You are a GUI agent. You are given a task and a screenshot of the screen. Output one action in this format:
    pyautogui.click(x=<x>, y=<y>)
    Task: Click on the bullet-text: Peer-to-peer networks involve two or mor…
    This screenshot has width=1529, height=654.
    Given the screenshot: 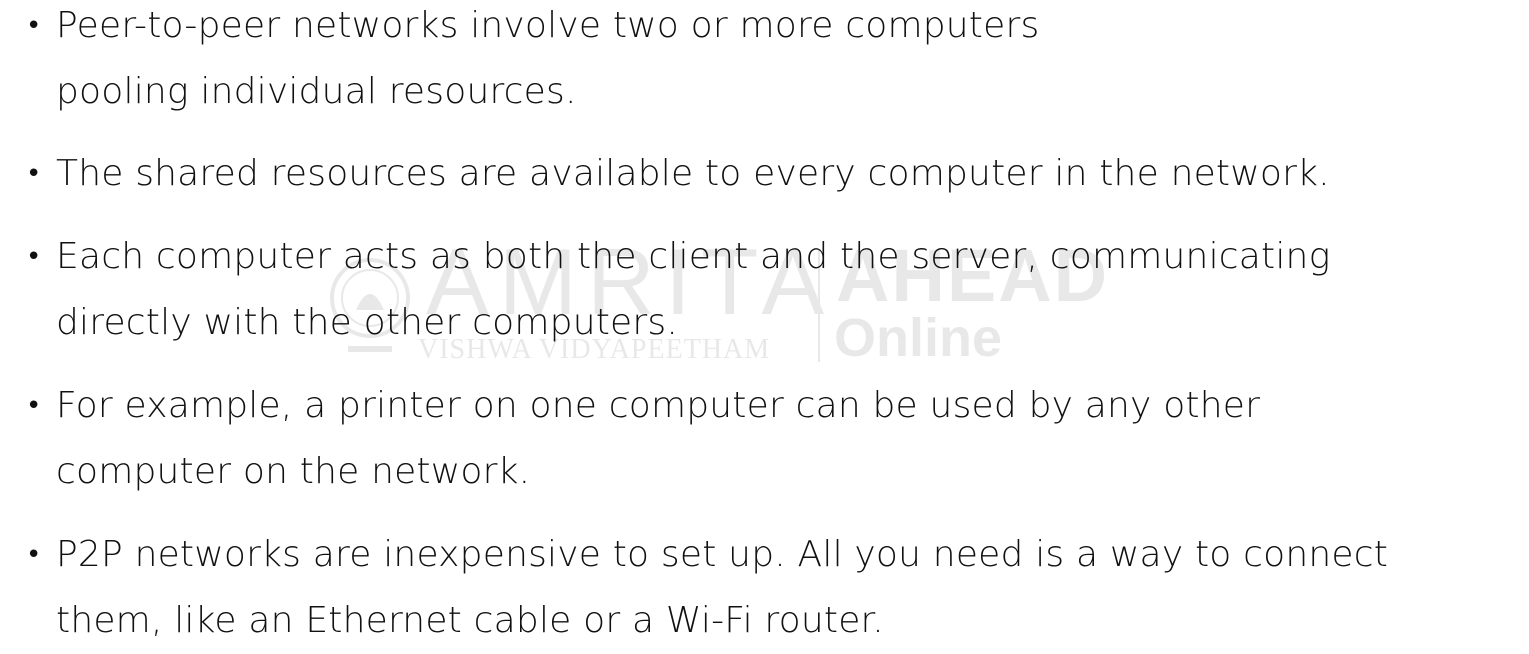 What is the action you would take?
    pyautogui.click(x=548, y=58)
    